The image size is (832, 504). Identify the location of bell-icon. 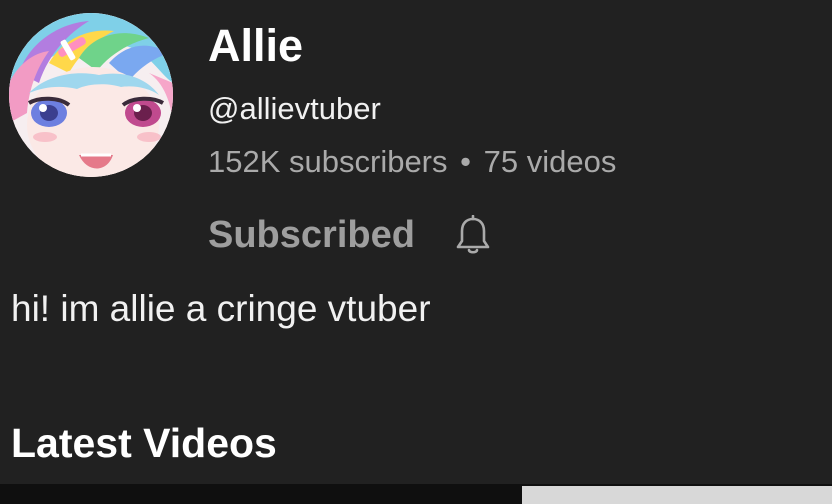
(473, 235).